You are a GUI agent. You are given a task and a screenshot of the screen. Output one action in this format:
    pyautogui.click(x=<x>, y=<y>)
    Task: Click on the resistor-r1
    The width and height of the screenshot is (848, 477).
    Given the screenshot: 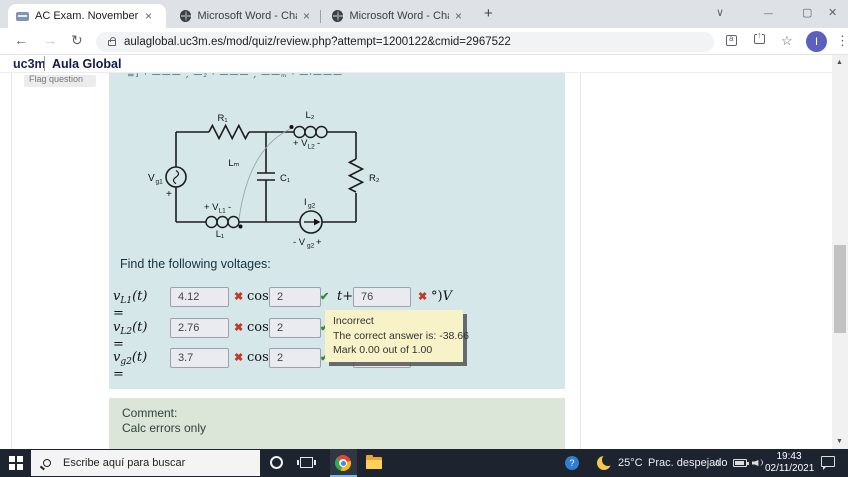 What is the action you would take?
    pyautogui.click(x=229, y=132)
    